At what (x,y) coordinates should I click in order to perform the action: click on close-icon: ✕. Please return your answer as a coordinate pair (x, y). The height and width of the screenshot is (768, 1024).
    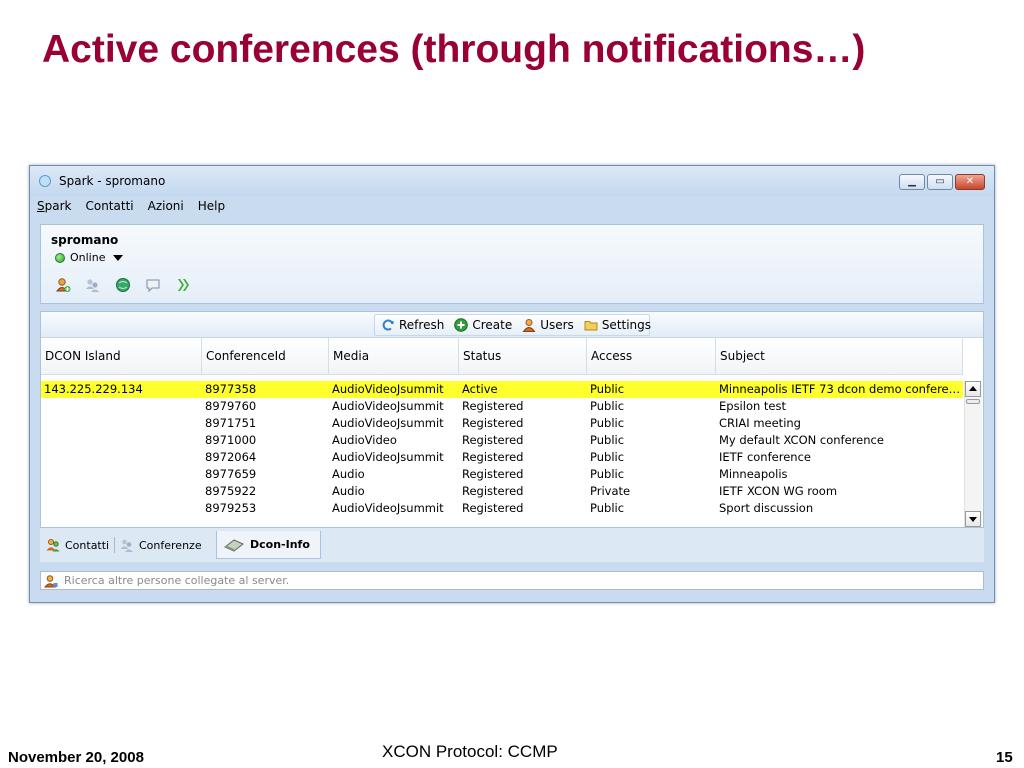
    Looking at the image, I should click on (970, 181).